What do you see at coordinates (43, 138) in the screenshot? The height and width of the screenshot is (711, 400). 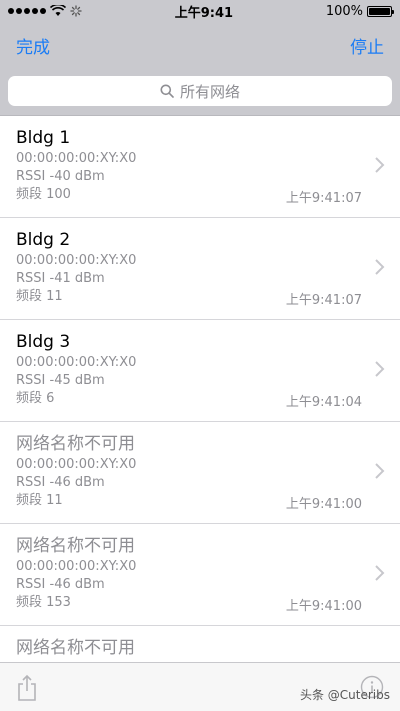 I see `network-name: Bldg 1` at bounding box center [43, 138].